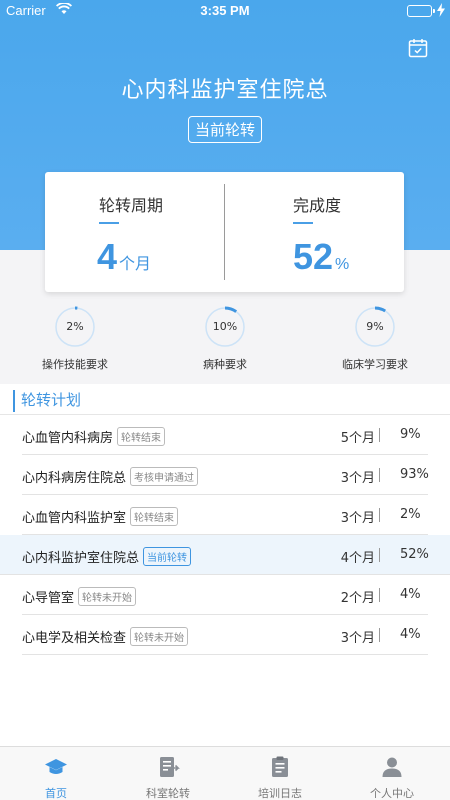 The height and width of the screenshot is (800, 450). What do you see at coordinates (74, 518) in the screenshot?
I see `plan-row-name: 心血管内科监护室` at bounding box center [74, 518].